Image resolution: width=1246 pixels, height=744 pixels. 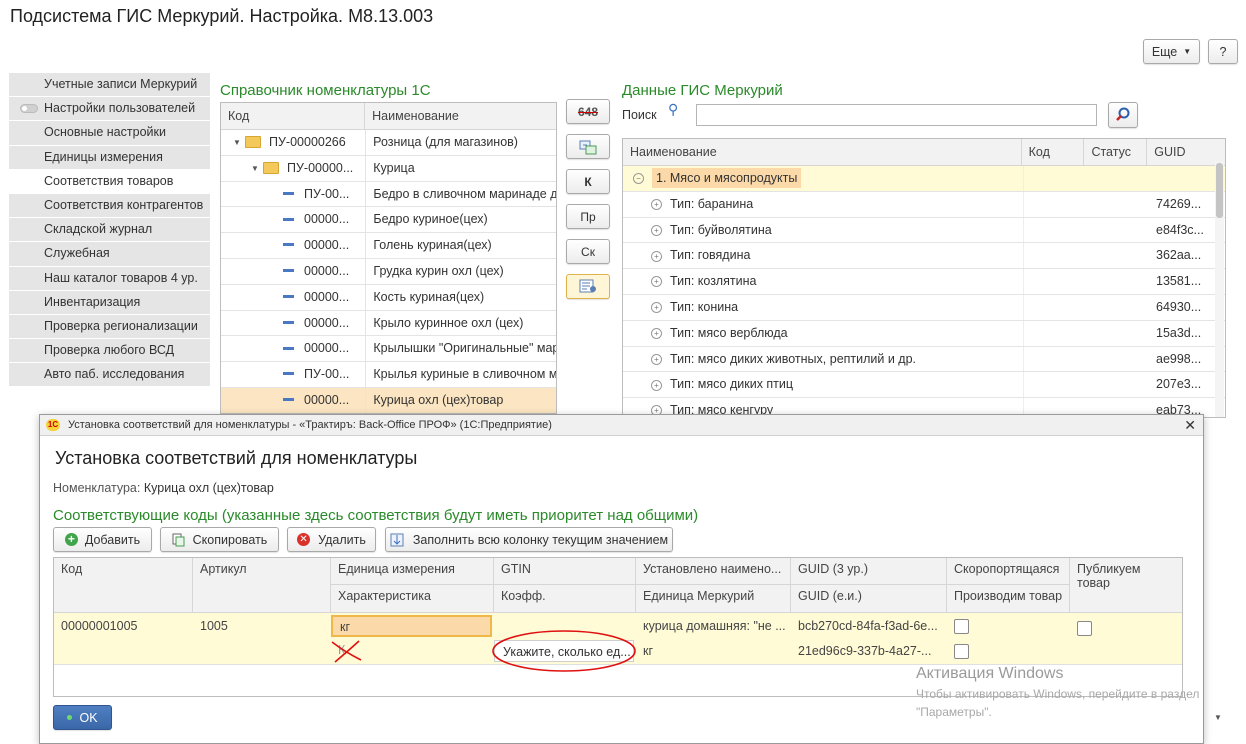 What do you see at coordinates (109, 230) in the screenshot?
I see `sidebar-item: Складской журнал` at bounding box center [109, 230].